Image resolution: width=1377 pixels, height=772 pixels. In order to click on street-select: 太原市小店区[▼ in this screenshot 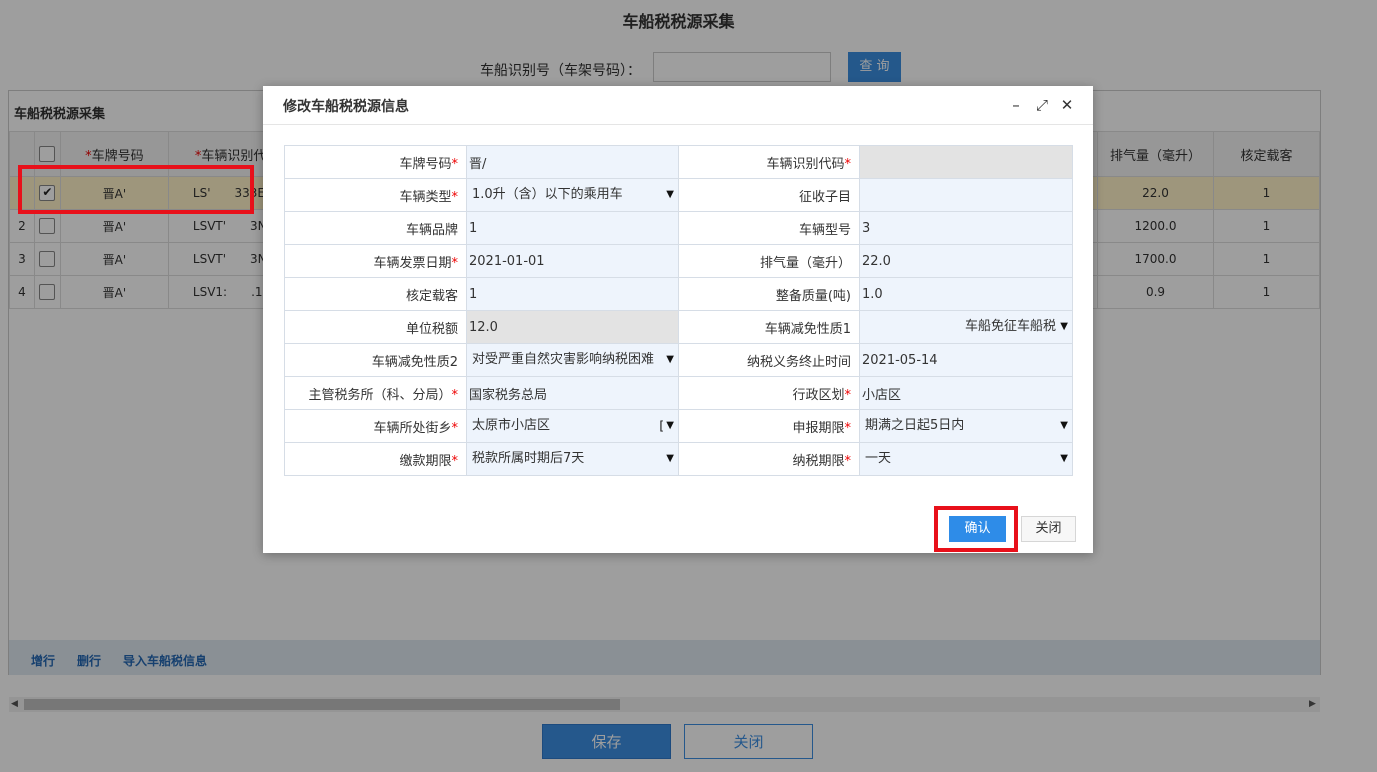, I will do `click(572, 426)`.